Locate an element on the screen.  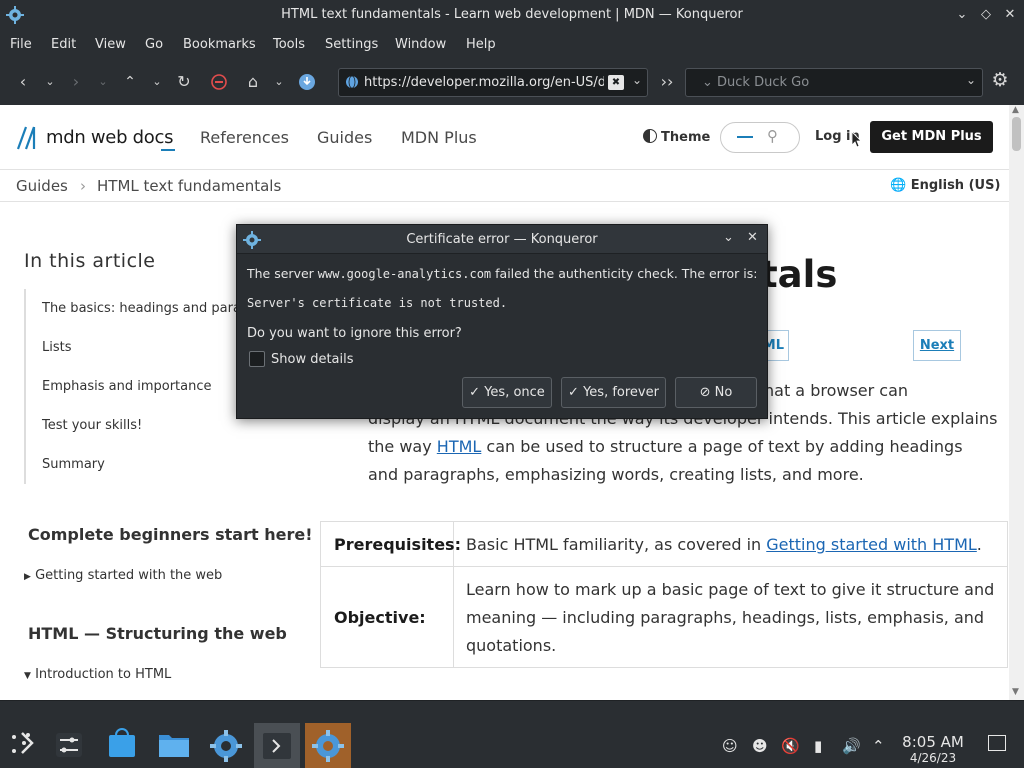
nav-mdn-plus: MDN Plus is located at coordinates (439, 137).